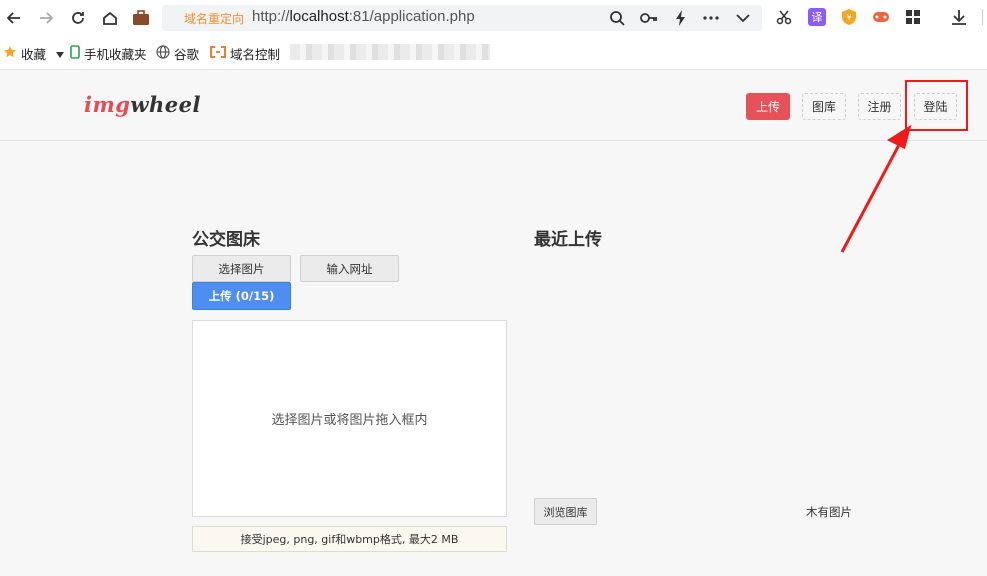 The width and height of the screenshot is (987, 576). What do you see at coordinates (349, 268) in the screenshot?
I see `enter-url-tab: 输入网址` at bounding box center [349, 268].